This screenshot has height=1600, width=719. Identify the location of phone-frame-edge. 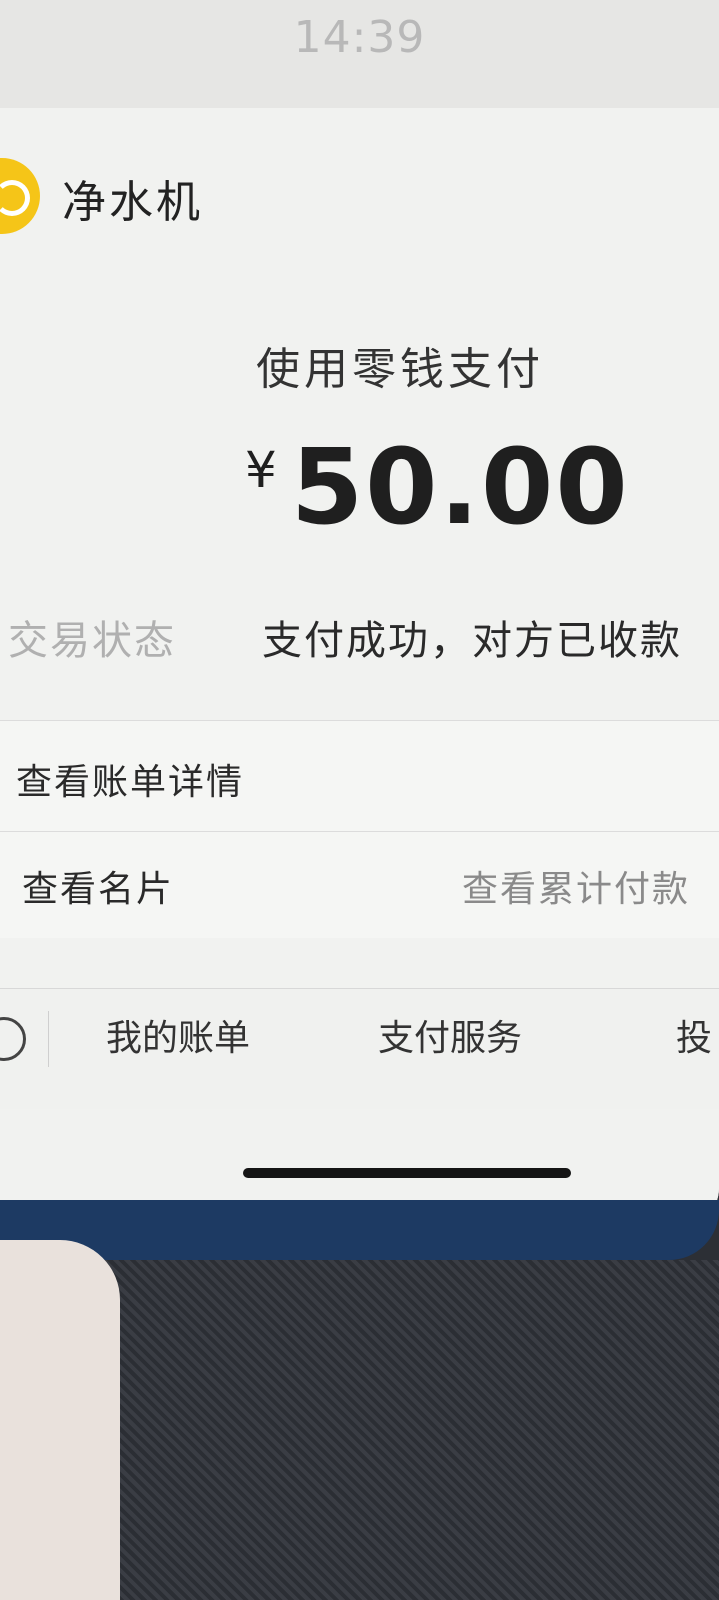
(359, 1230).